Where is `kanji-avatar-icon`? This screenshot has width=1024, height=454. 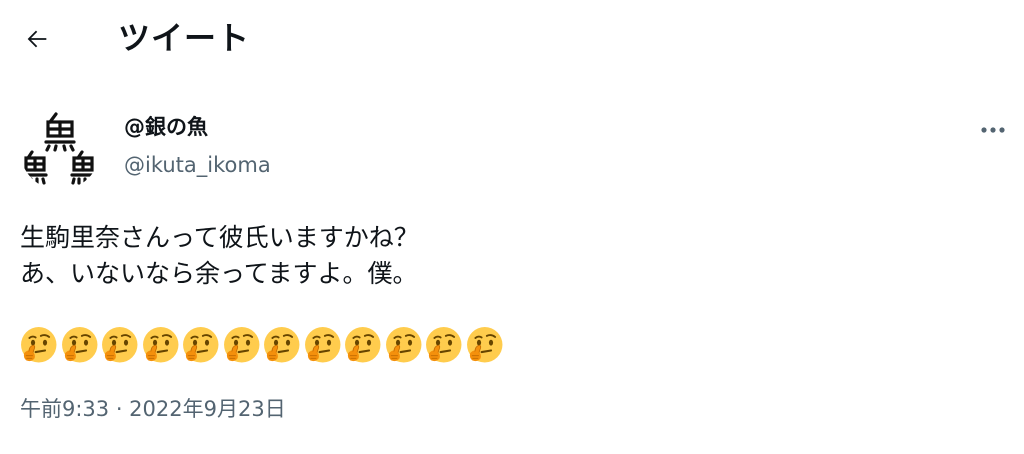 kanji-avatar-icon is located at coordinates (60, 150).